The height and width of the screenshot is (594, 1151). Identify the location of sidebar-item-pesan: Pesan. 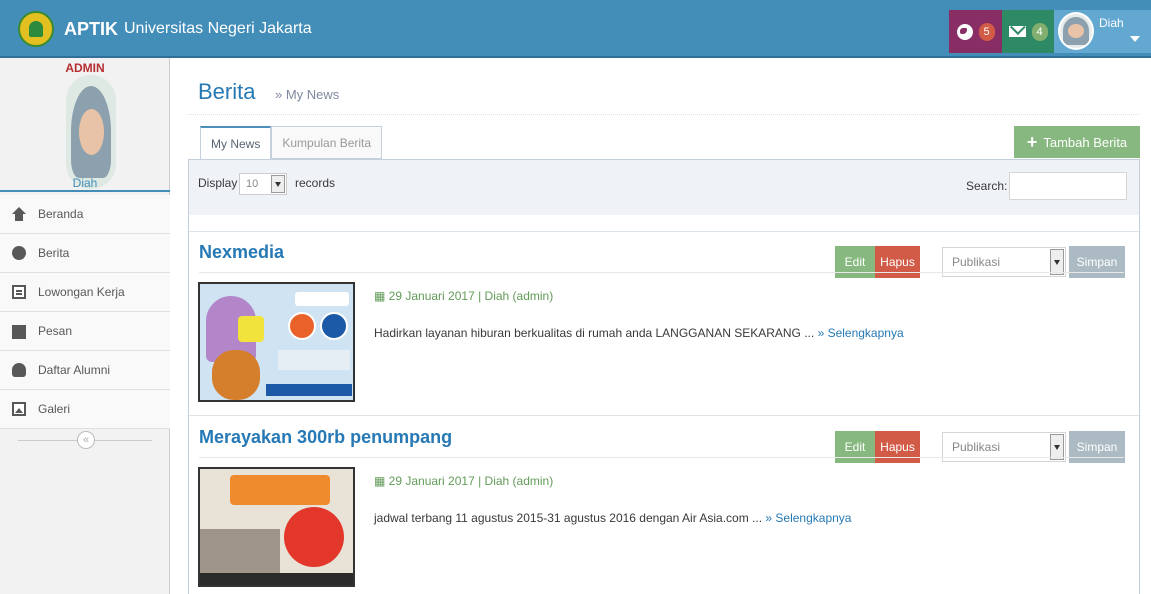
(85, 331).